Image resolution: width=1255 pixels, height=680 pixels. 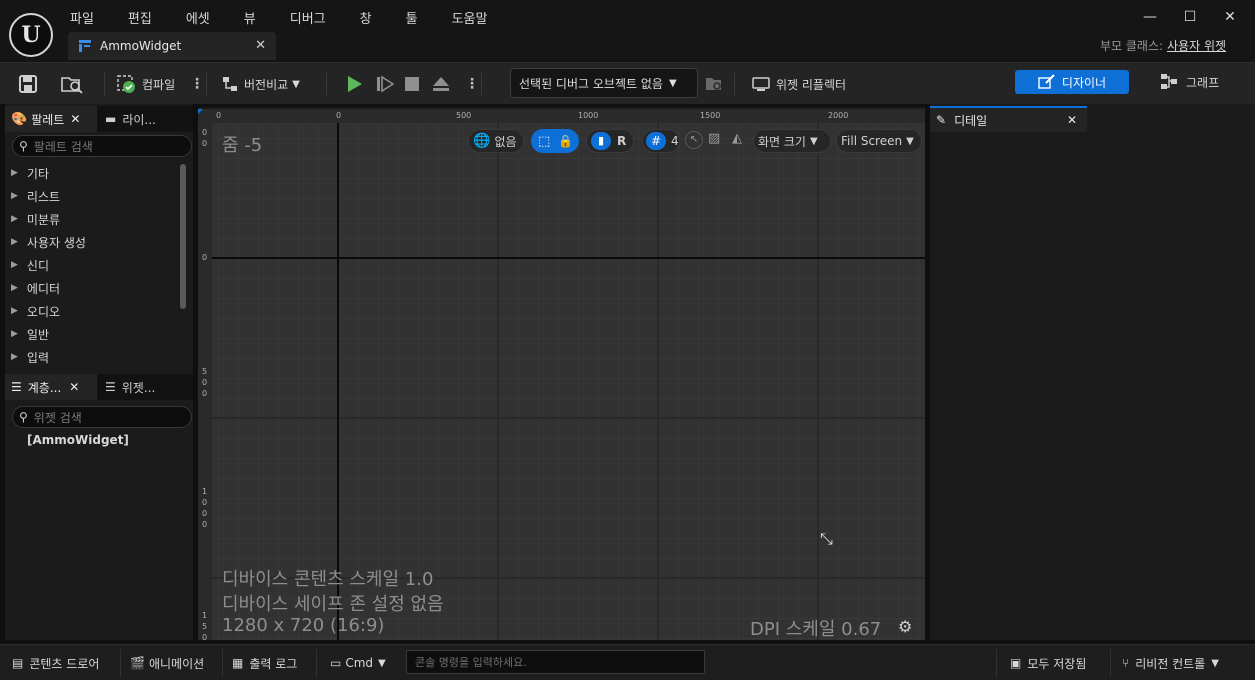 What do you see at coordinates (51, 119) in the screenshot?
I see `tab-palette: 🎨 팔레트 ✕` at bounding box center [51, 119].